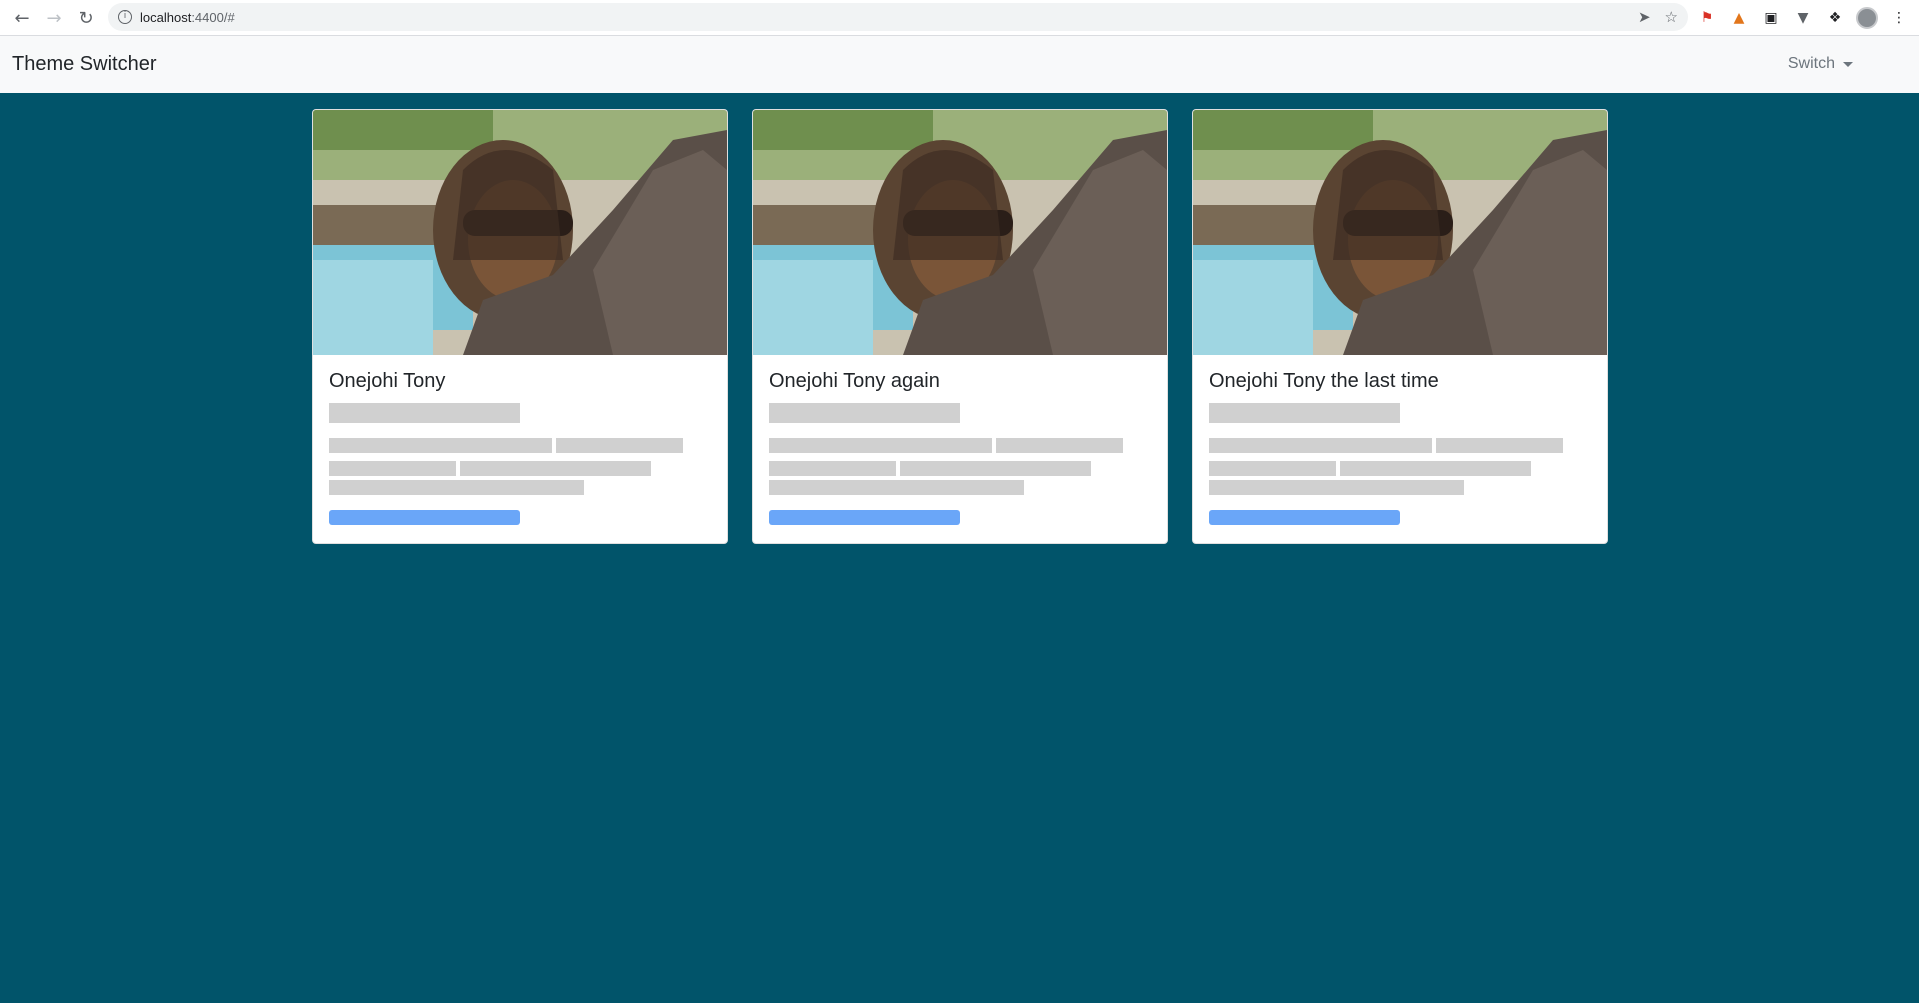 Image resolution: width=1919 pixels, height=1003 pixels. I want to click on theme-switch-dropdown: Switch, so click(1820, 64).